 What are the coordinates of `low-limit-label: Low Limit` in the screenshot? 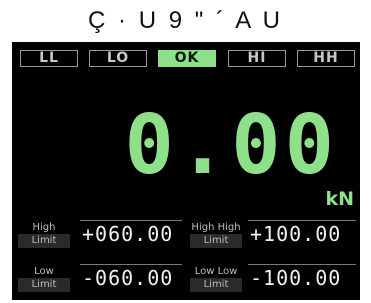 It's located at (44, 277).